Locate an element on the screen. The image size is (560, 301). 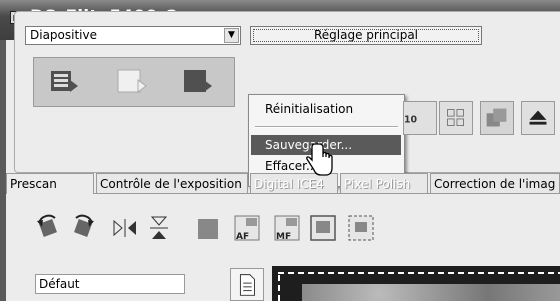
auto-crop-button is located at coordinates (361, 228).